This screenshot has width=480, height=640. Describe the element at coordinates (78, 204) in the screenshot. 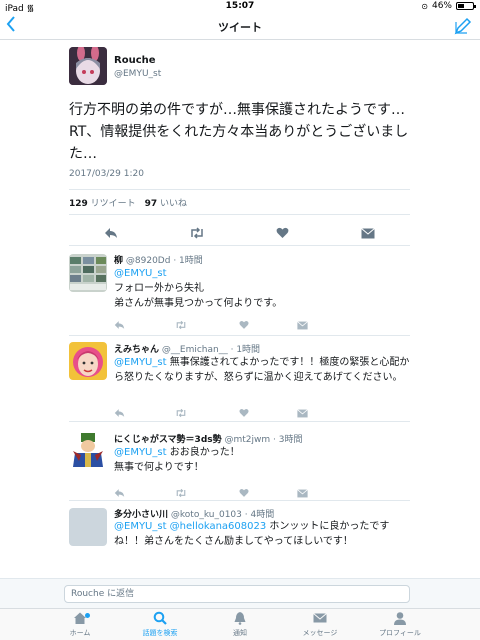

I see `retweet-count: 129` at that location.